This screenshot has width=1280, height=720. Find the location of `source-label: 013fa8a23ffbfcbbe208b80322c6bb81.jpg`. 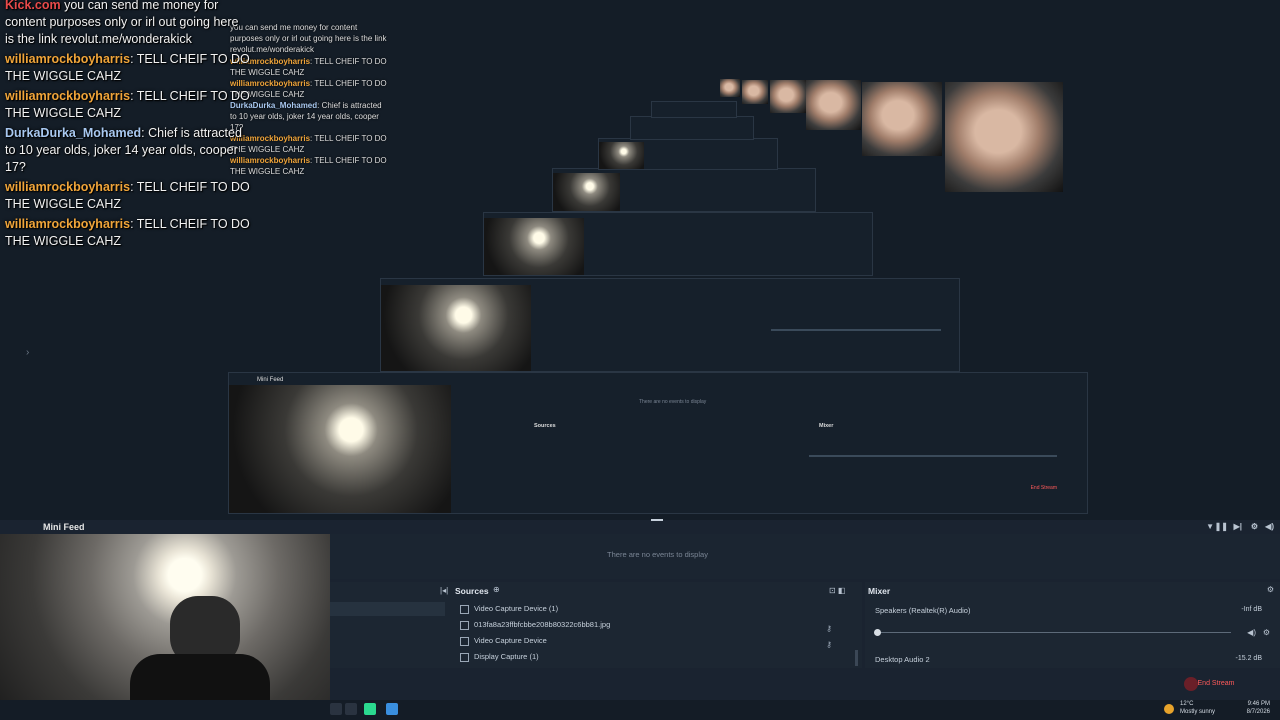

source-label: 013fa8a23ffbfcbbe208b80322c6bb81.jpg is located at coordinates (542, 624).